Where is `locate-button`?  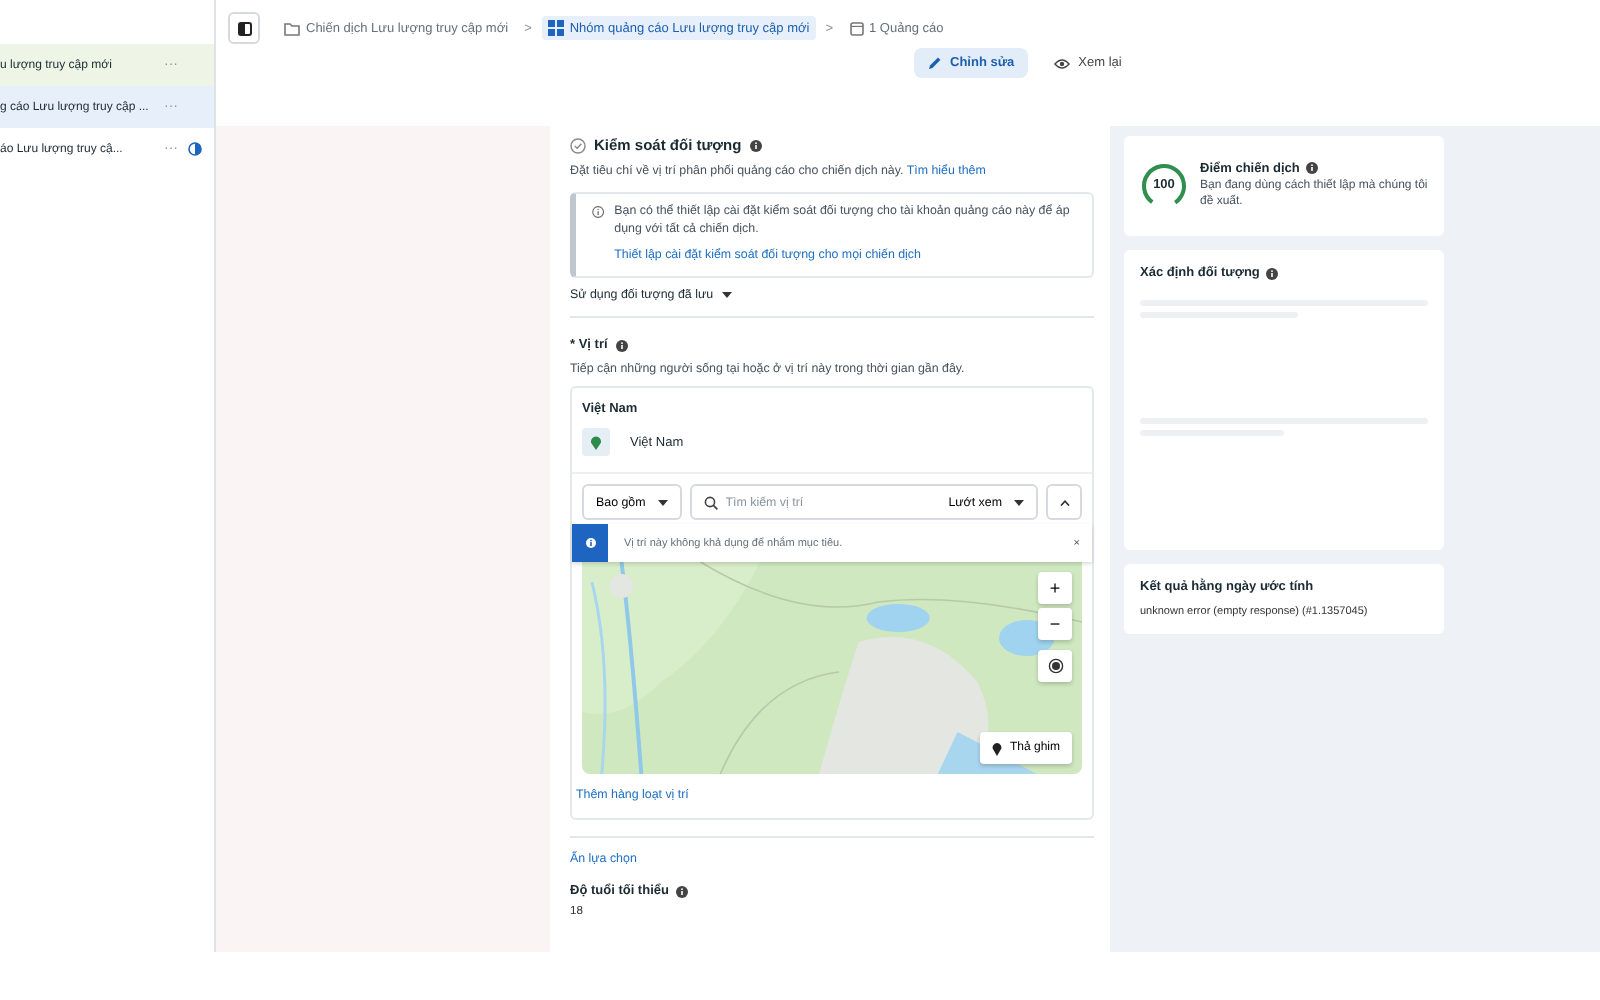
locate-button is located at coordinates (1055, 666).